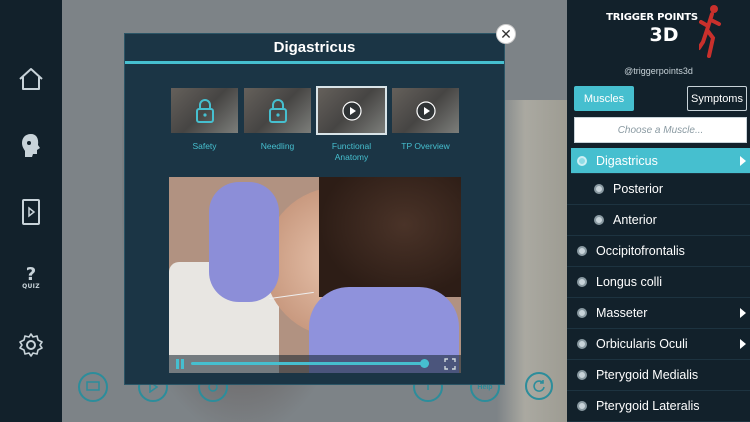  I want to click on settings-button, so click(31, 345).